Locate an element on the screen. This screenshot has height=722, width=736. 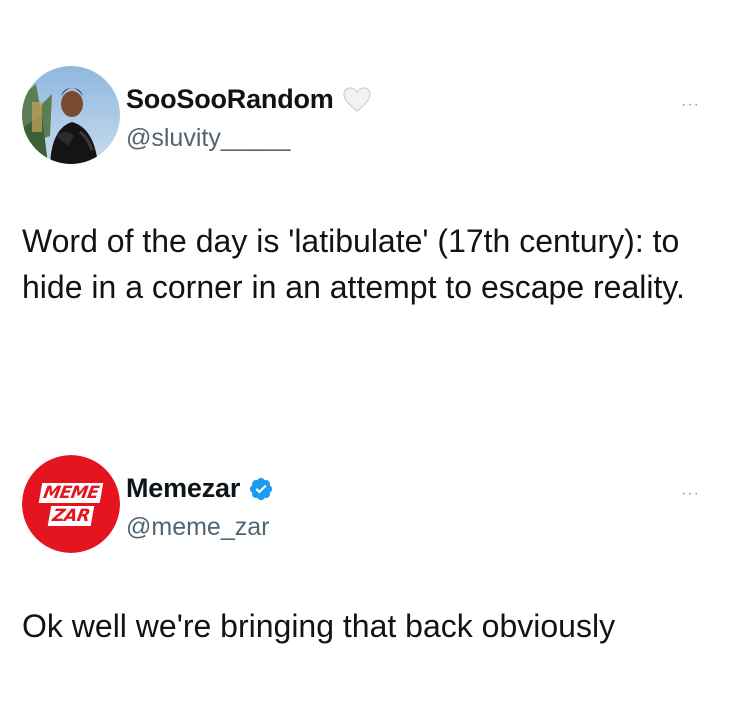
display-name: Memezar is located at coordinates (200, 488).